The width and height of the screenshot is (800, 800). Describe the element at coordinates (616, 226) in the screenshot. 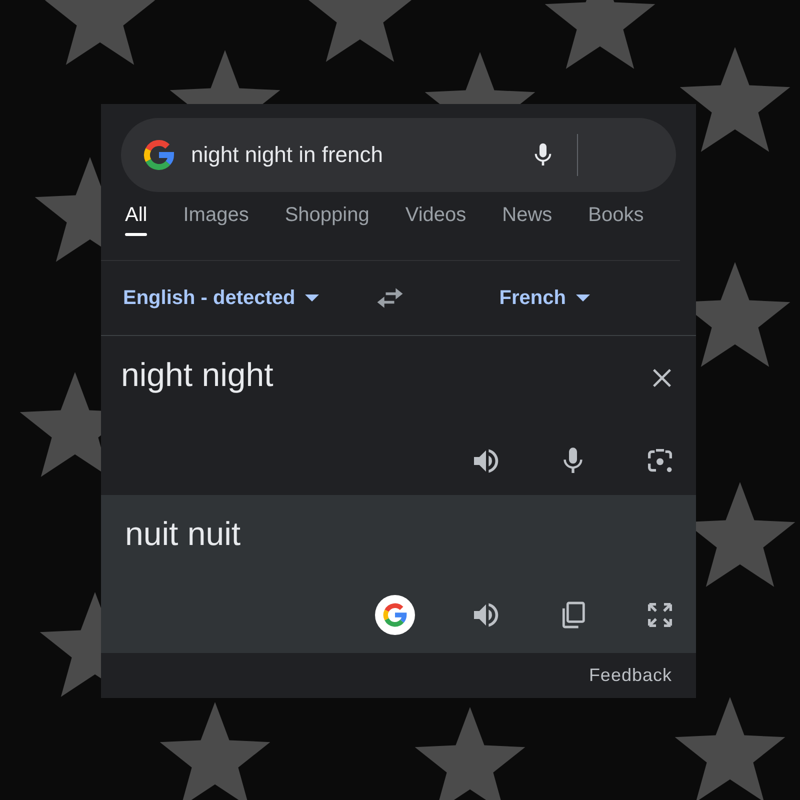

I see `search-tab: Books` at that location.